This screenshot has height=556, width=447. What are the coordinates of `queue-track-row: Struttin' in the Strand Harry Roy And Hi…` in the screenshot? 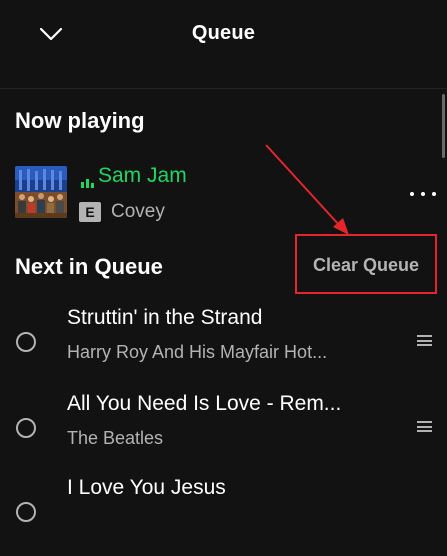 It's located at (223, 346).